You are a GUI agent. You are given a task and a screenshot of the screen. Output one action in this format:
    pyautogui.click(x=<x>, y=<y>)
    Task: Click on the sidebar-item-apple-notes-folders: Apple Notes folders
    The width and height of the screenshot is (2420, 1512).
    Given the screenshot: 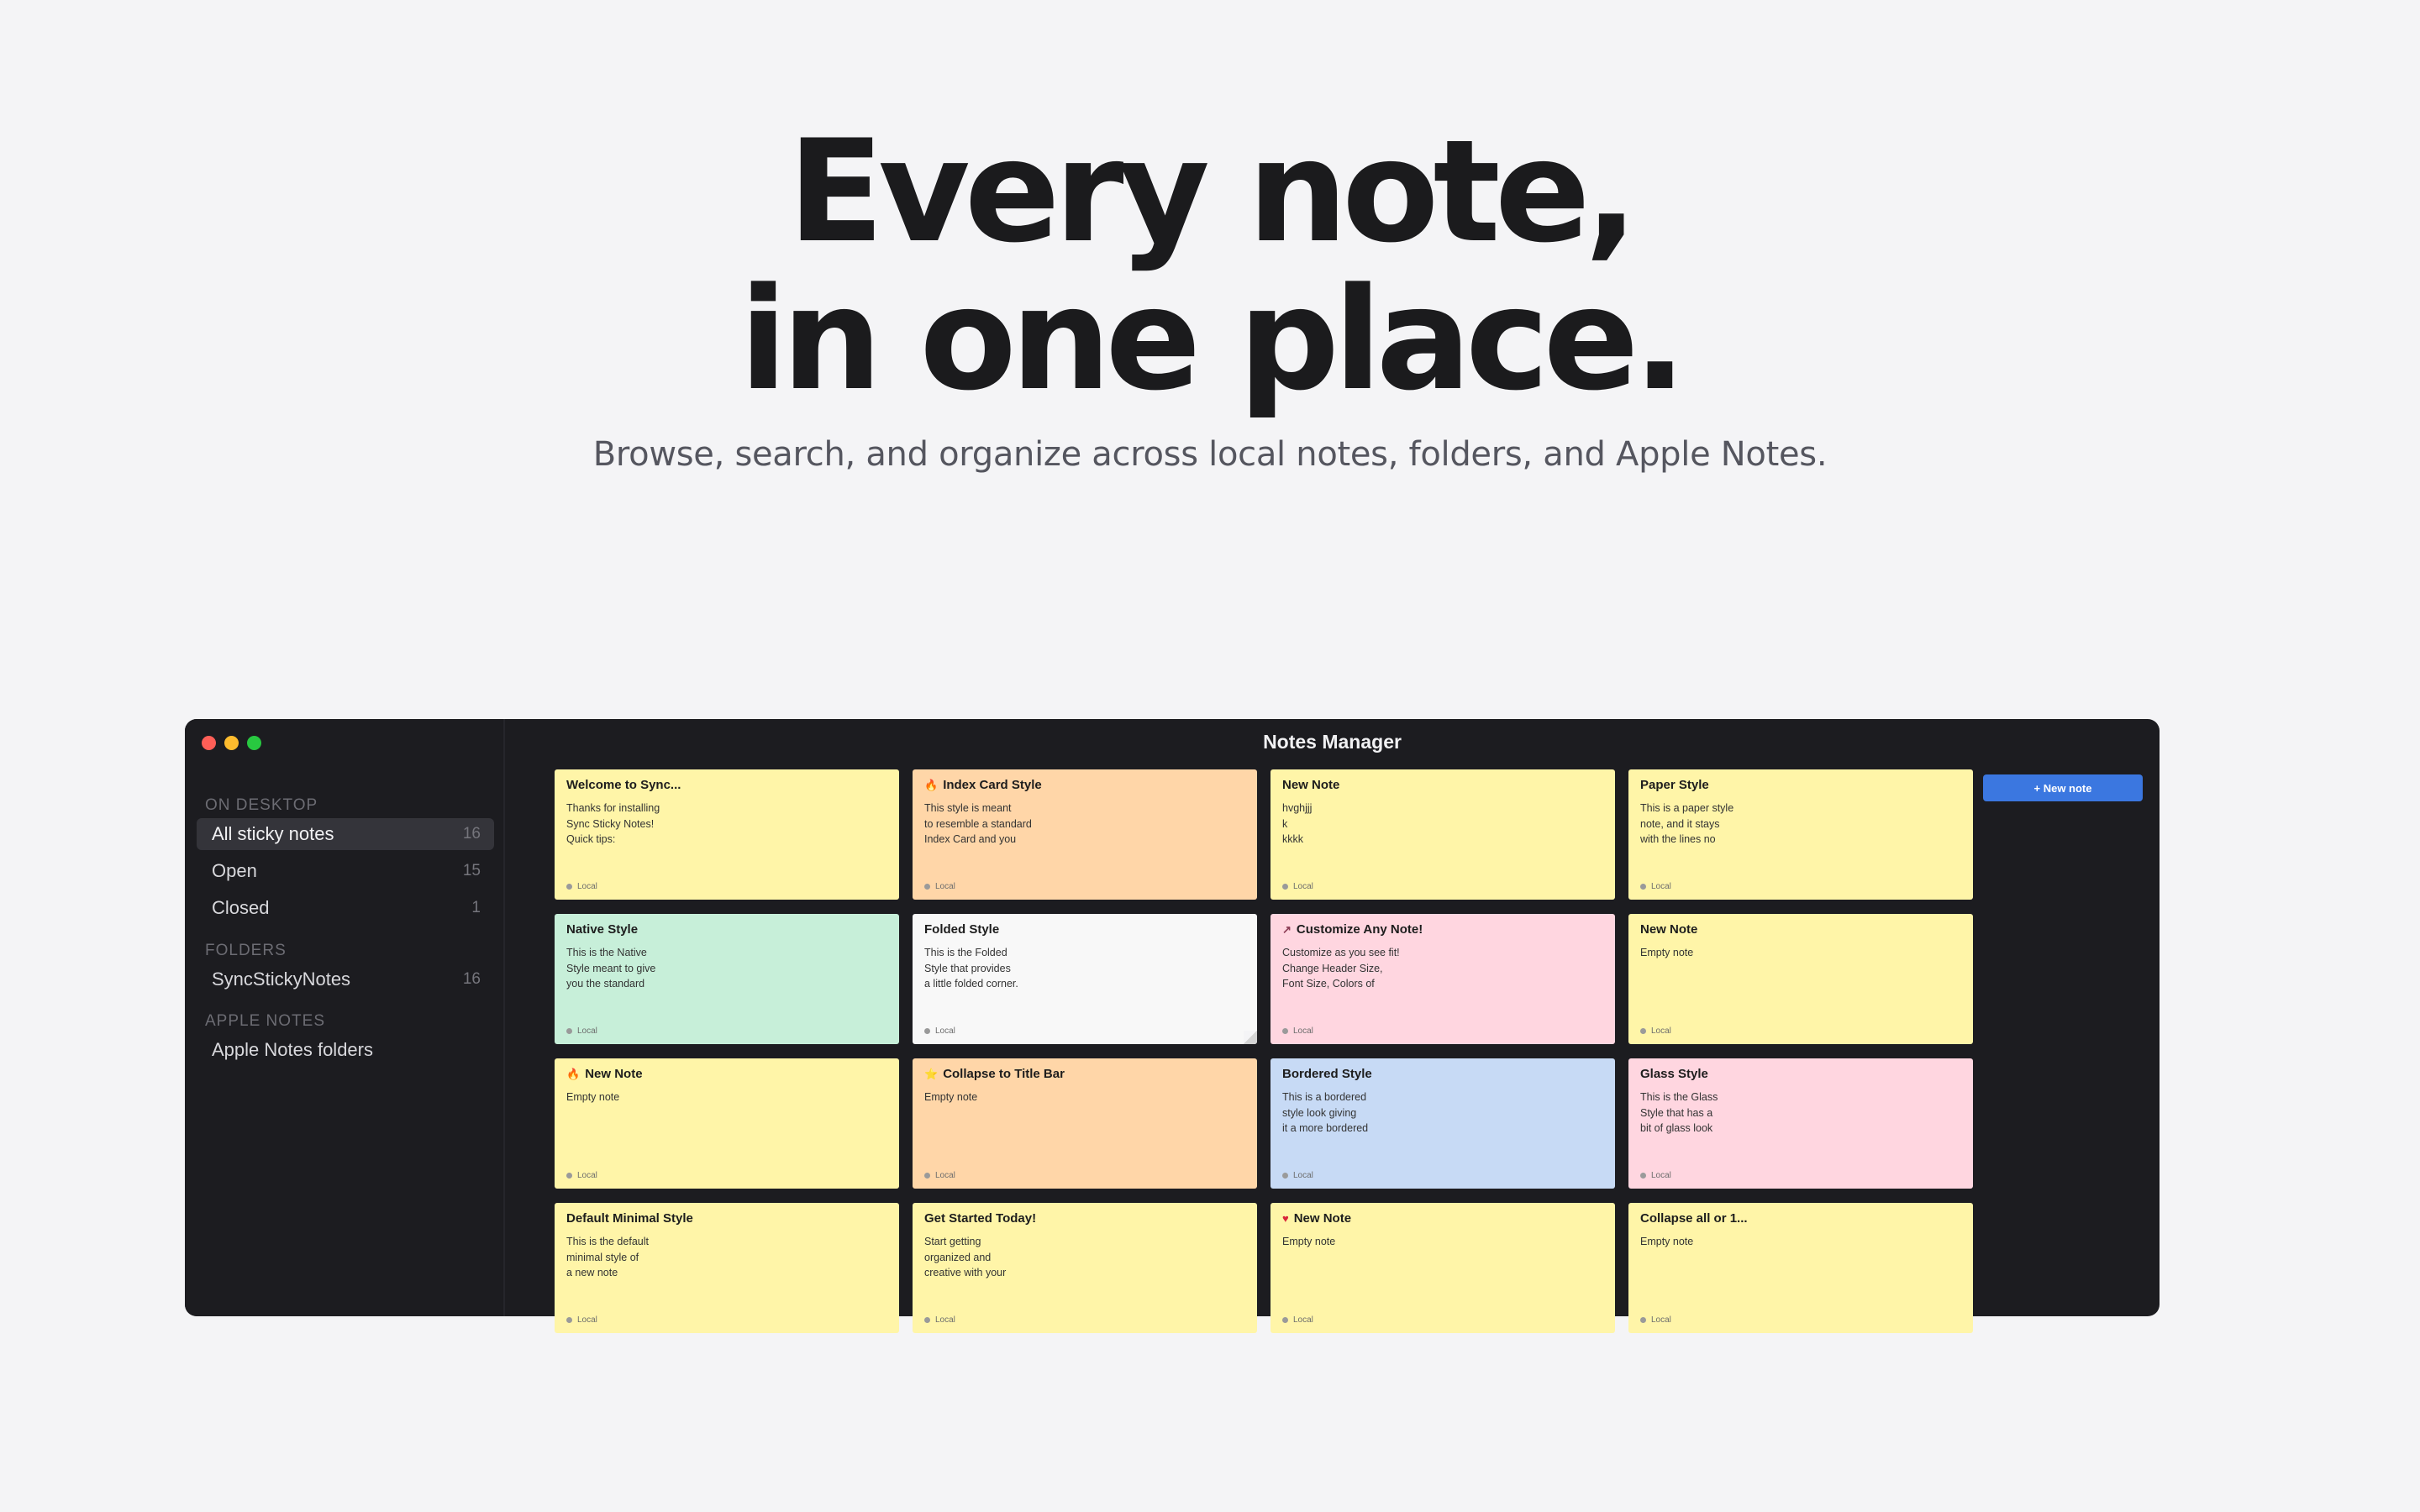 What is the action you would take?
    pyautogui.click(x=345, y=1050)
    